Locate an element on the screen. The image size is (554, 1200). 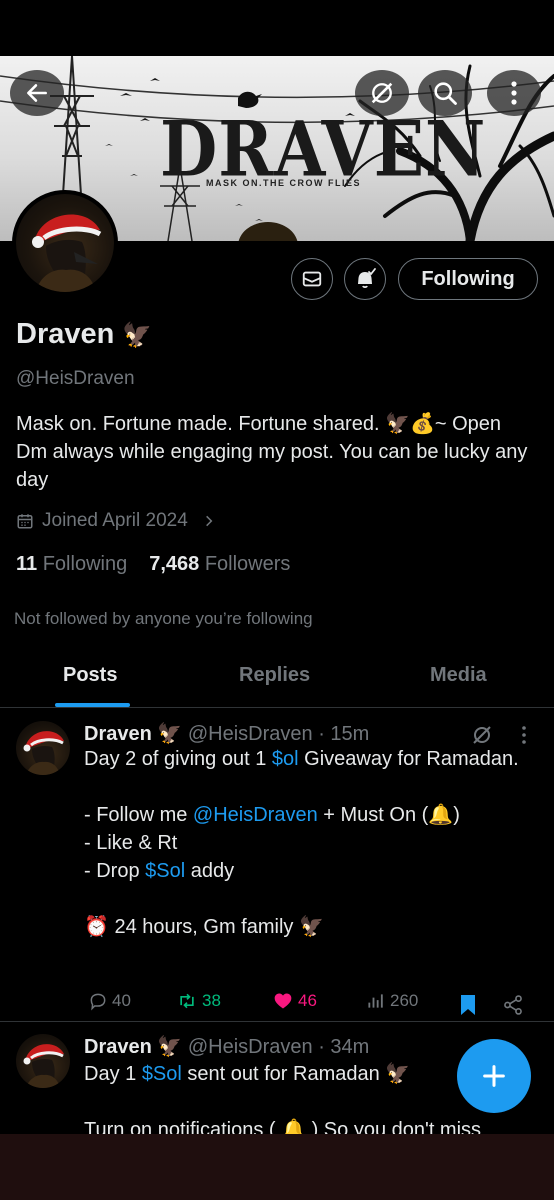
envelope-icon is located at coordinates (312, 279).